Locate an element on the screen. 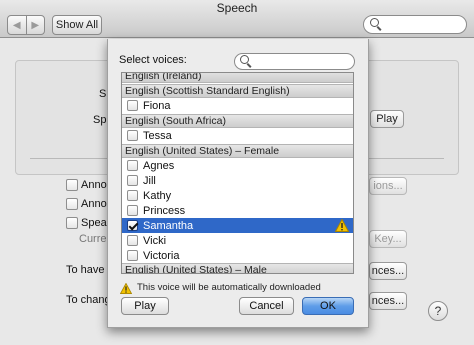 The image size is (474, 345). voice-checkbox-checked is located at coordinates (132, 225).